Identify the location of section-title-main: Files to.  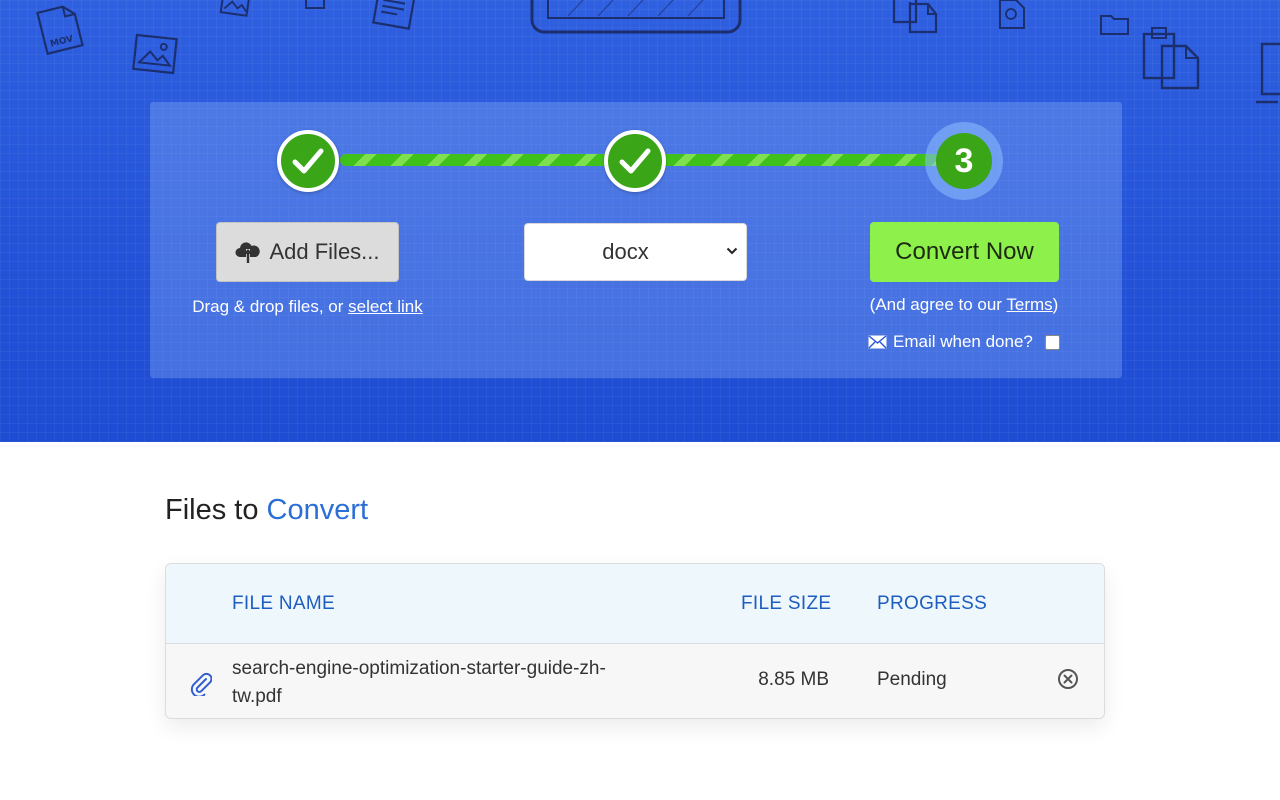
(216, 510).